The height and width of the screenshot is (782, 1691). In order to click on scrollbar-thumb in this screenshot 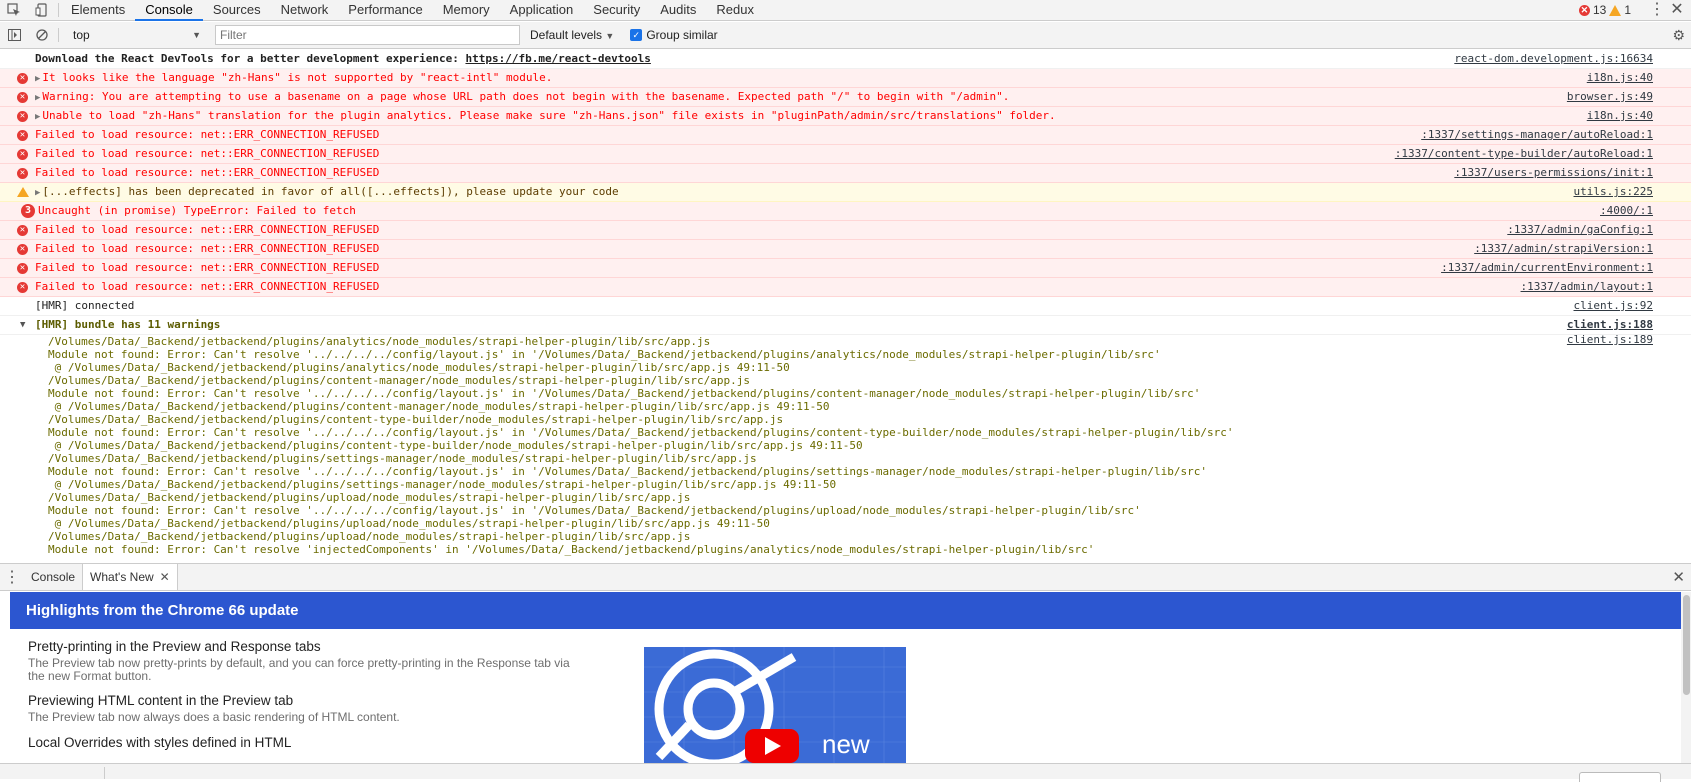, I will do `click(1686, 645)`.